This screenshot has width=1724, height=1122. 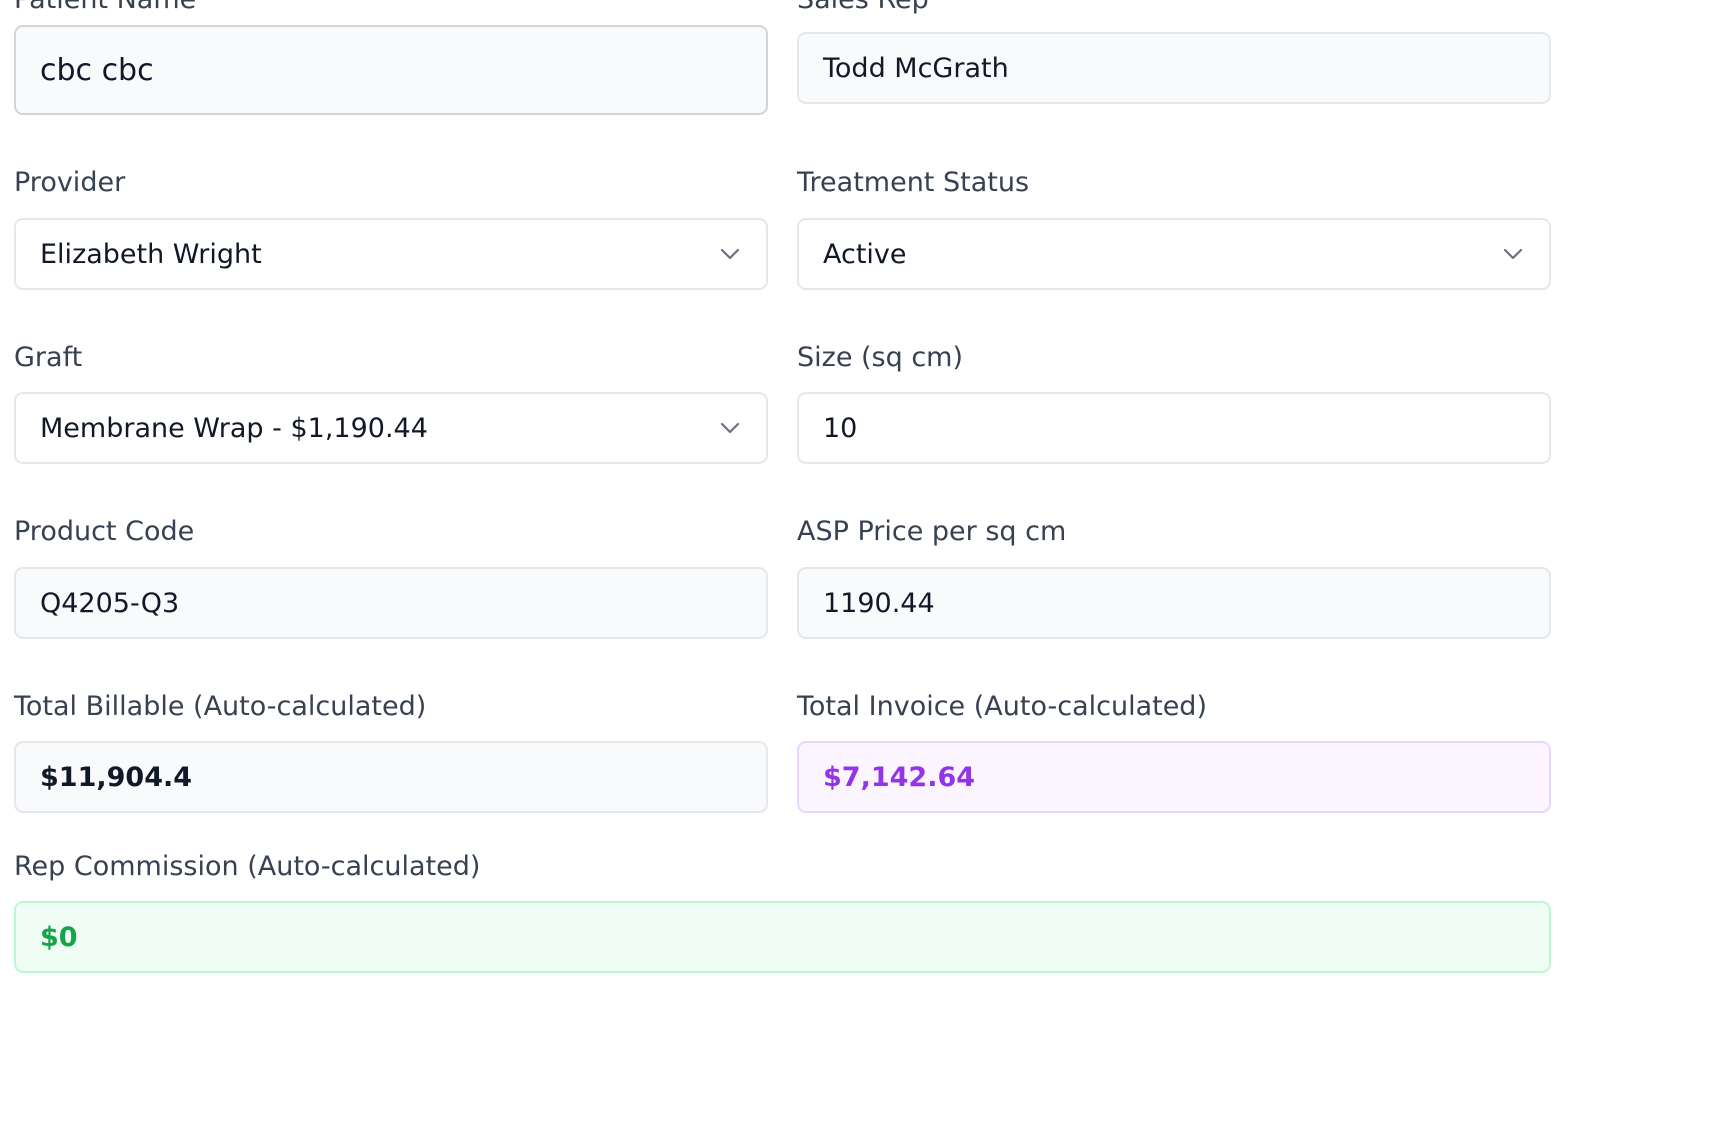 What do you see at coordinates (391, 777) in the screenshot?
I see `total-billable-field: $11,904.4` at bounding box center [391, 777].